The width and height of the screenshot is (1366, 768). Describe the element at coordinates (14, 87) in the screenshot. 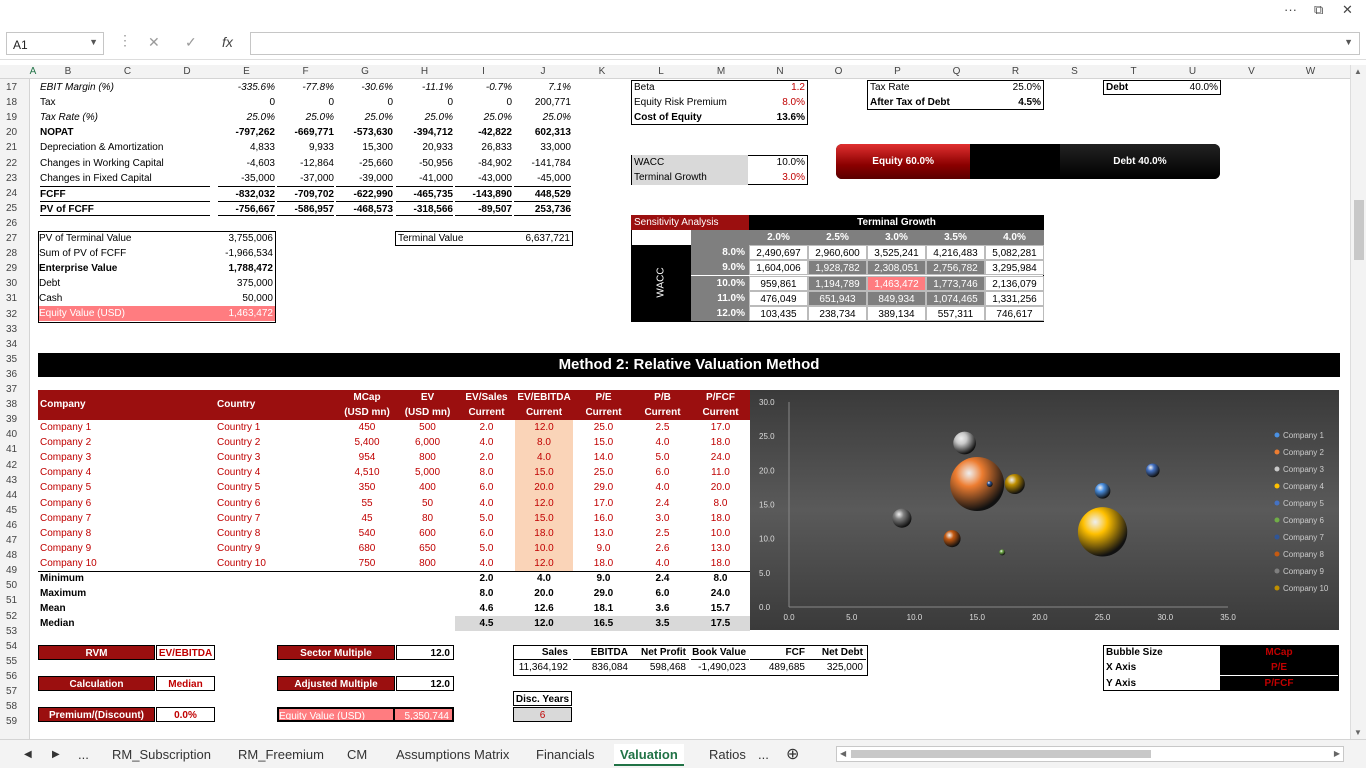

I see `row-header-17: 17` at that location.